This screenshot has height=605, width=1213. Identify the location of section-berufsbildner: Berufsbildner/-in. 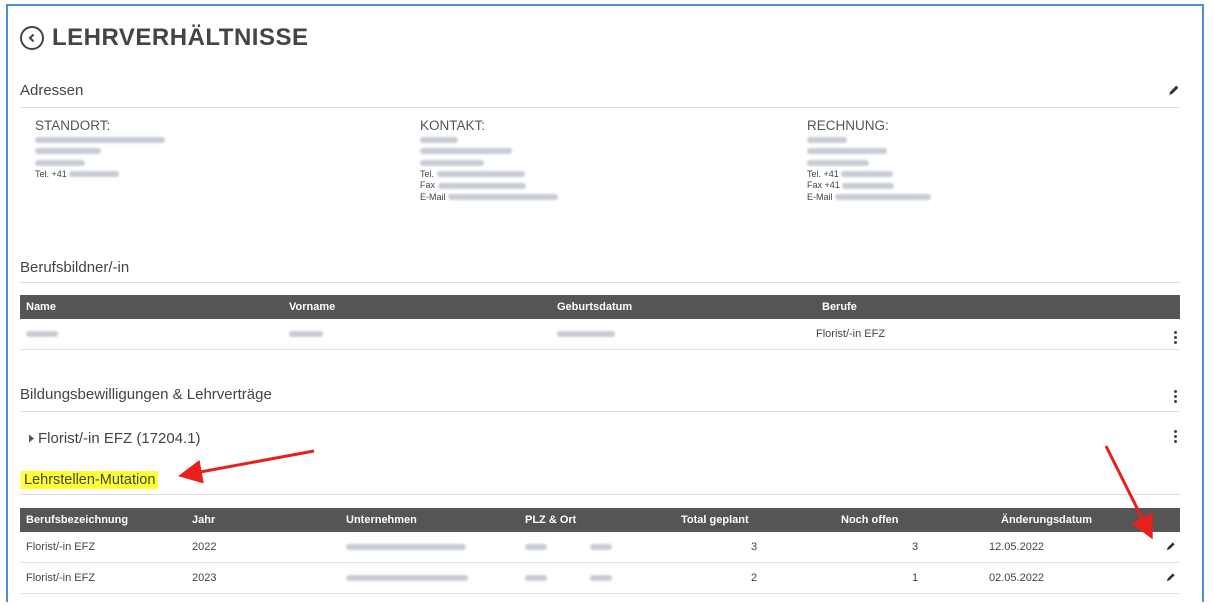
(600, 271).